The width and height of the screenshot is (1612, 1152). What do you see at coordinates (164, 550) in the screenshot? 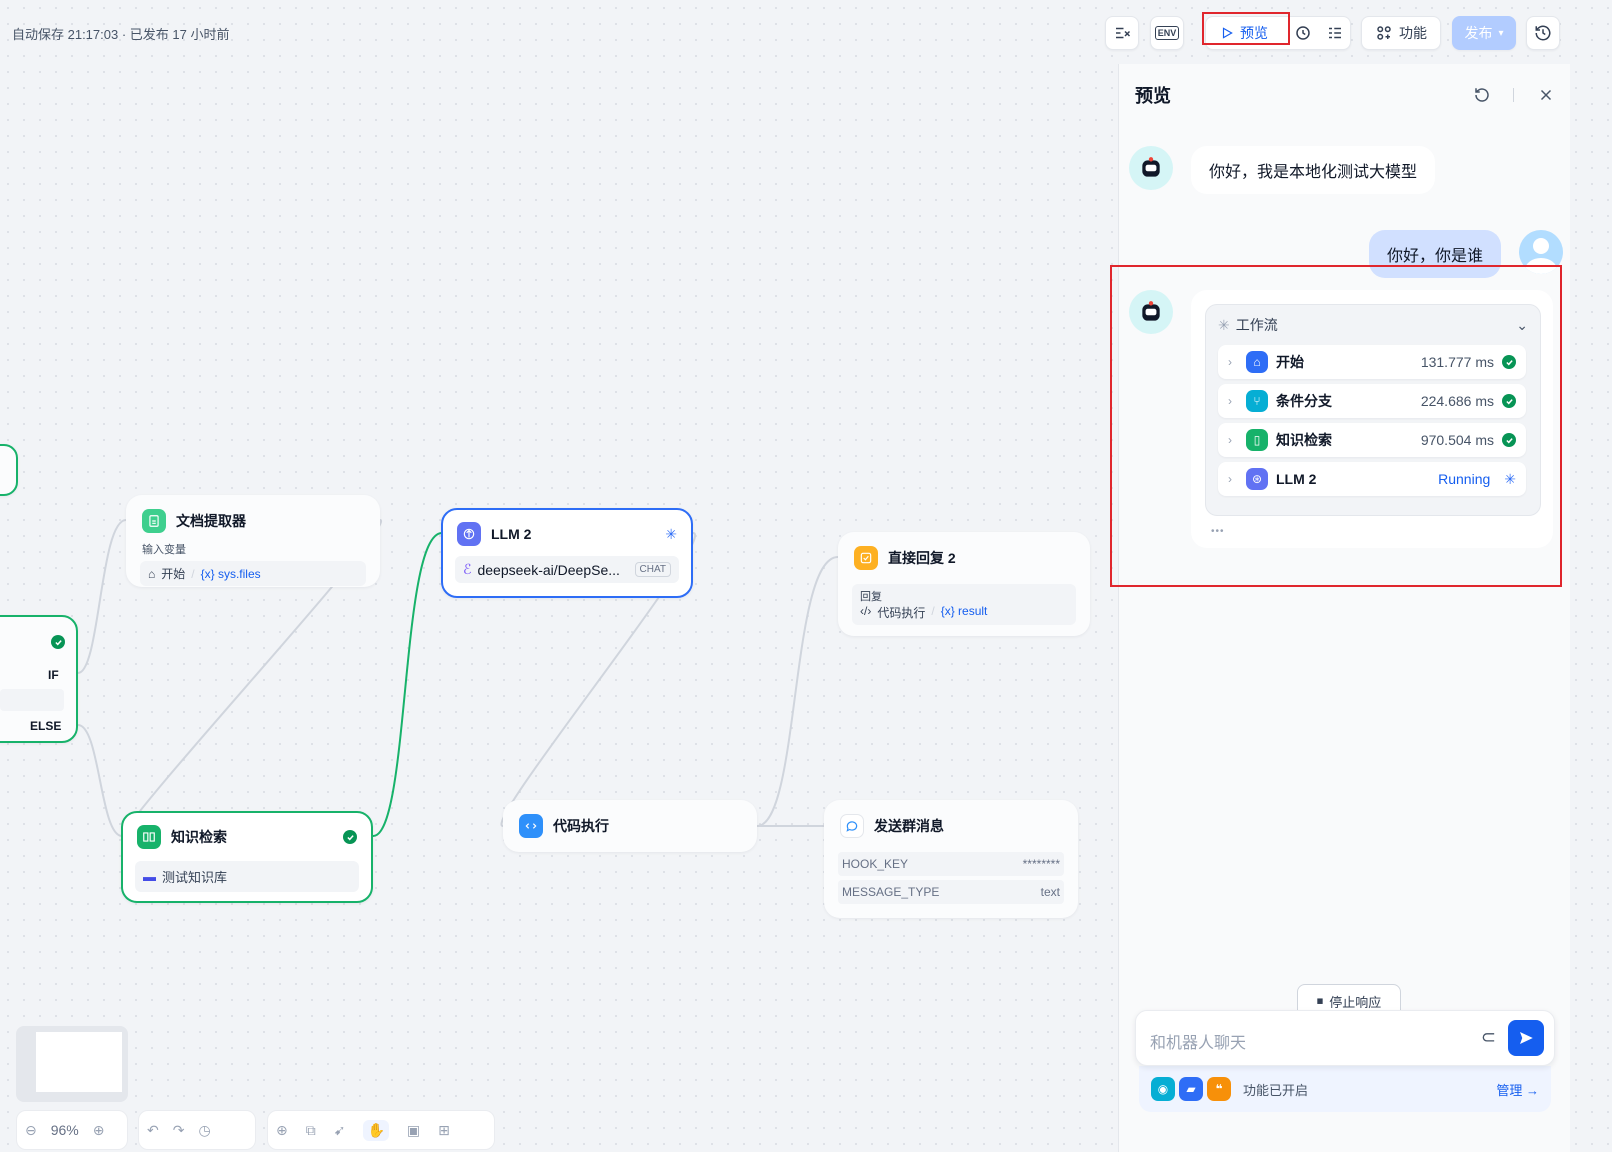
I see `input-var-label: 输入变量` at bounding box center [164, 550].